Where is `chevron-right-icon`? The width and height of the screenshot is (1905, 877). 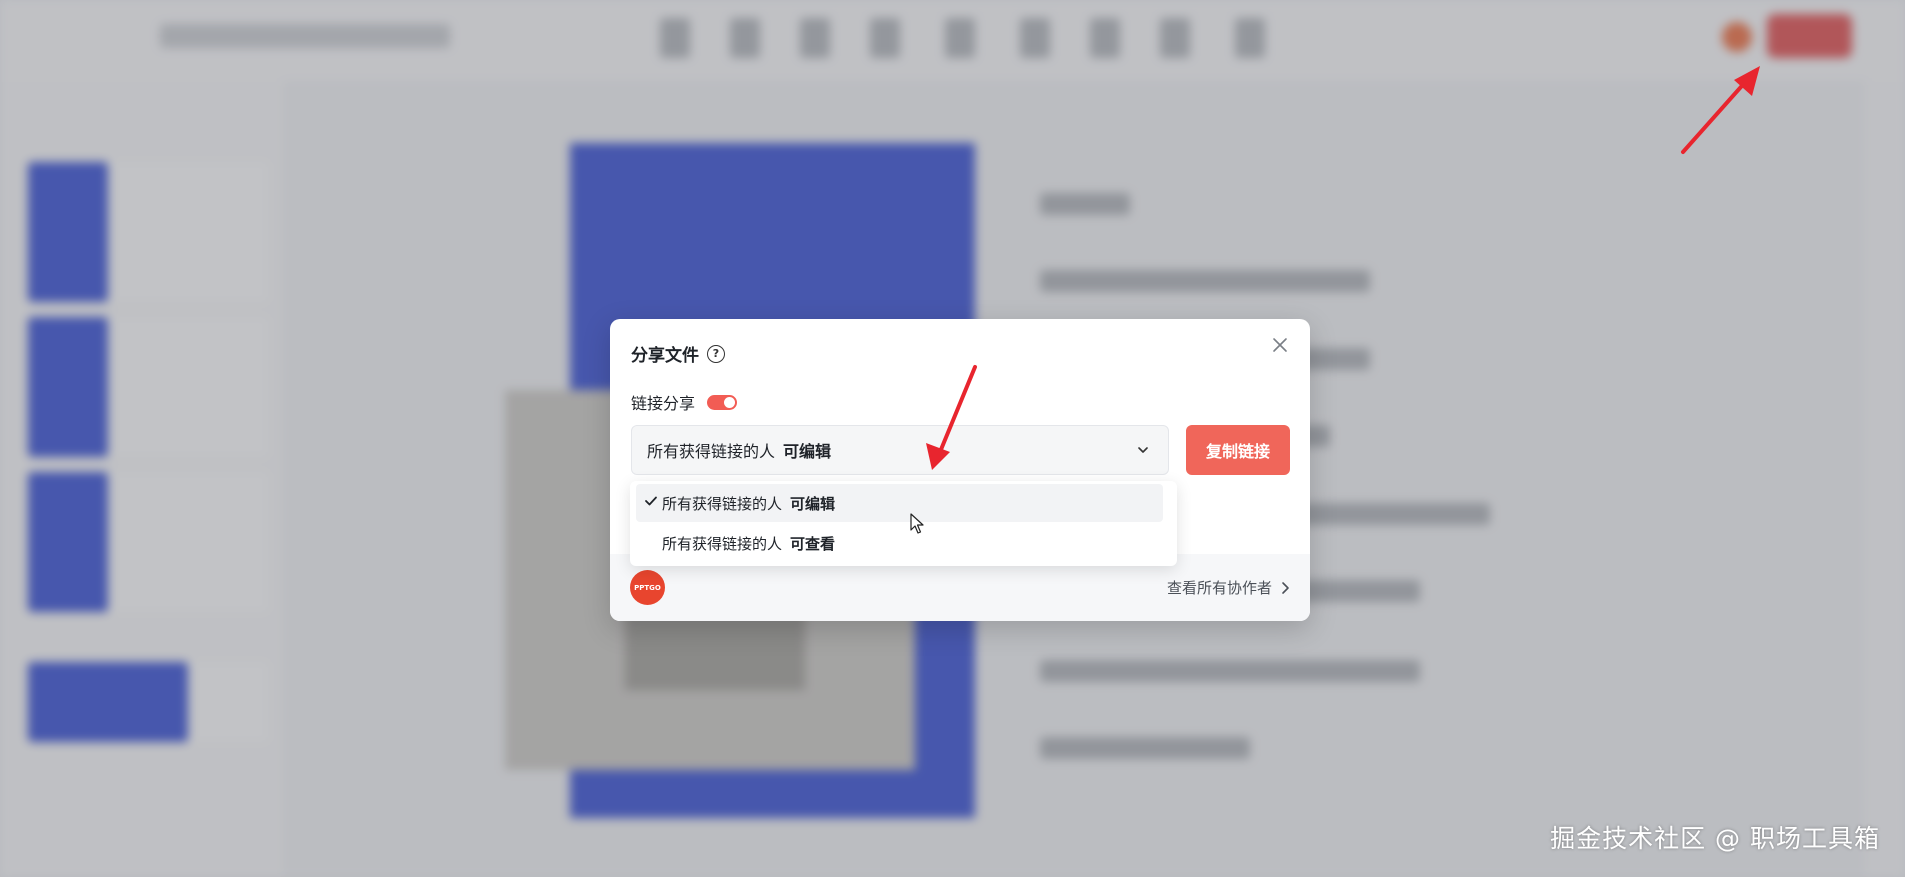
chevron-right-icon is located at coordinates (1285, 587).